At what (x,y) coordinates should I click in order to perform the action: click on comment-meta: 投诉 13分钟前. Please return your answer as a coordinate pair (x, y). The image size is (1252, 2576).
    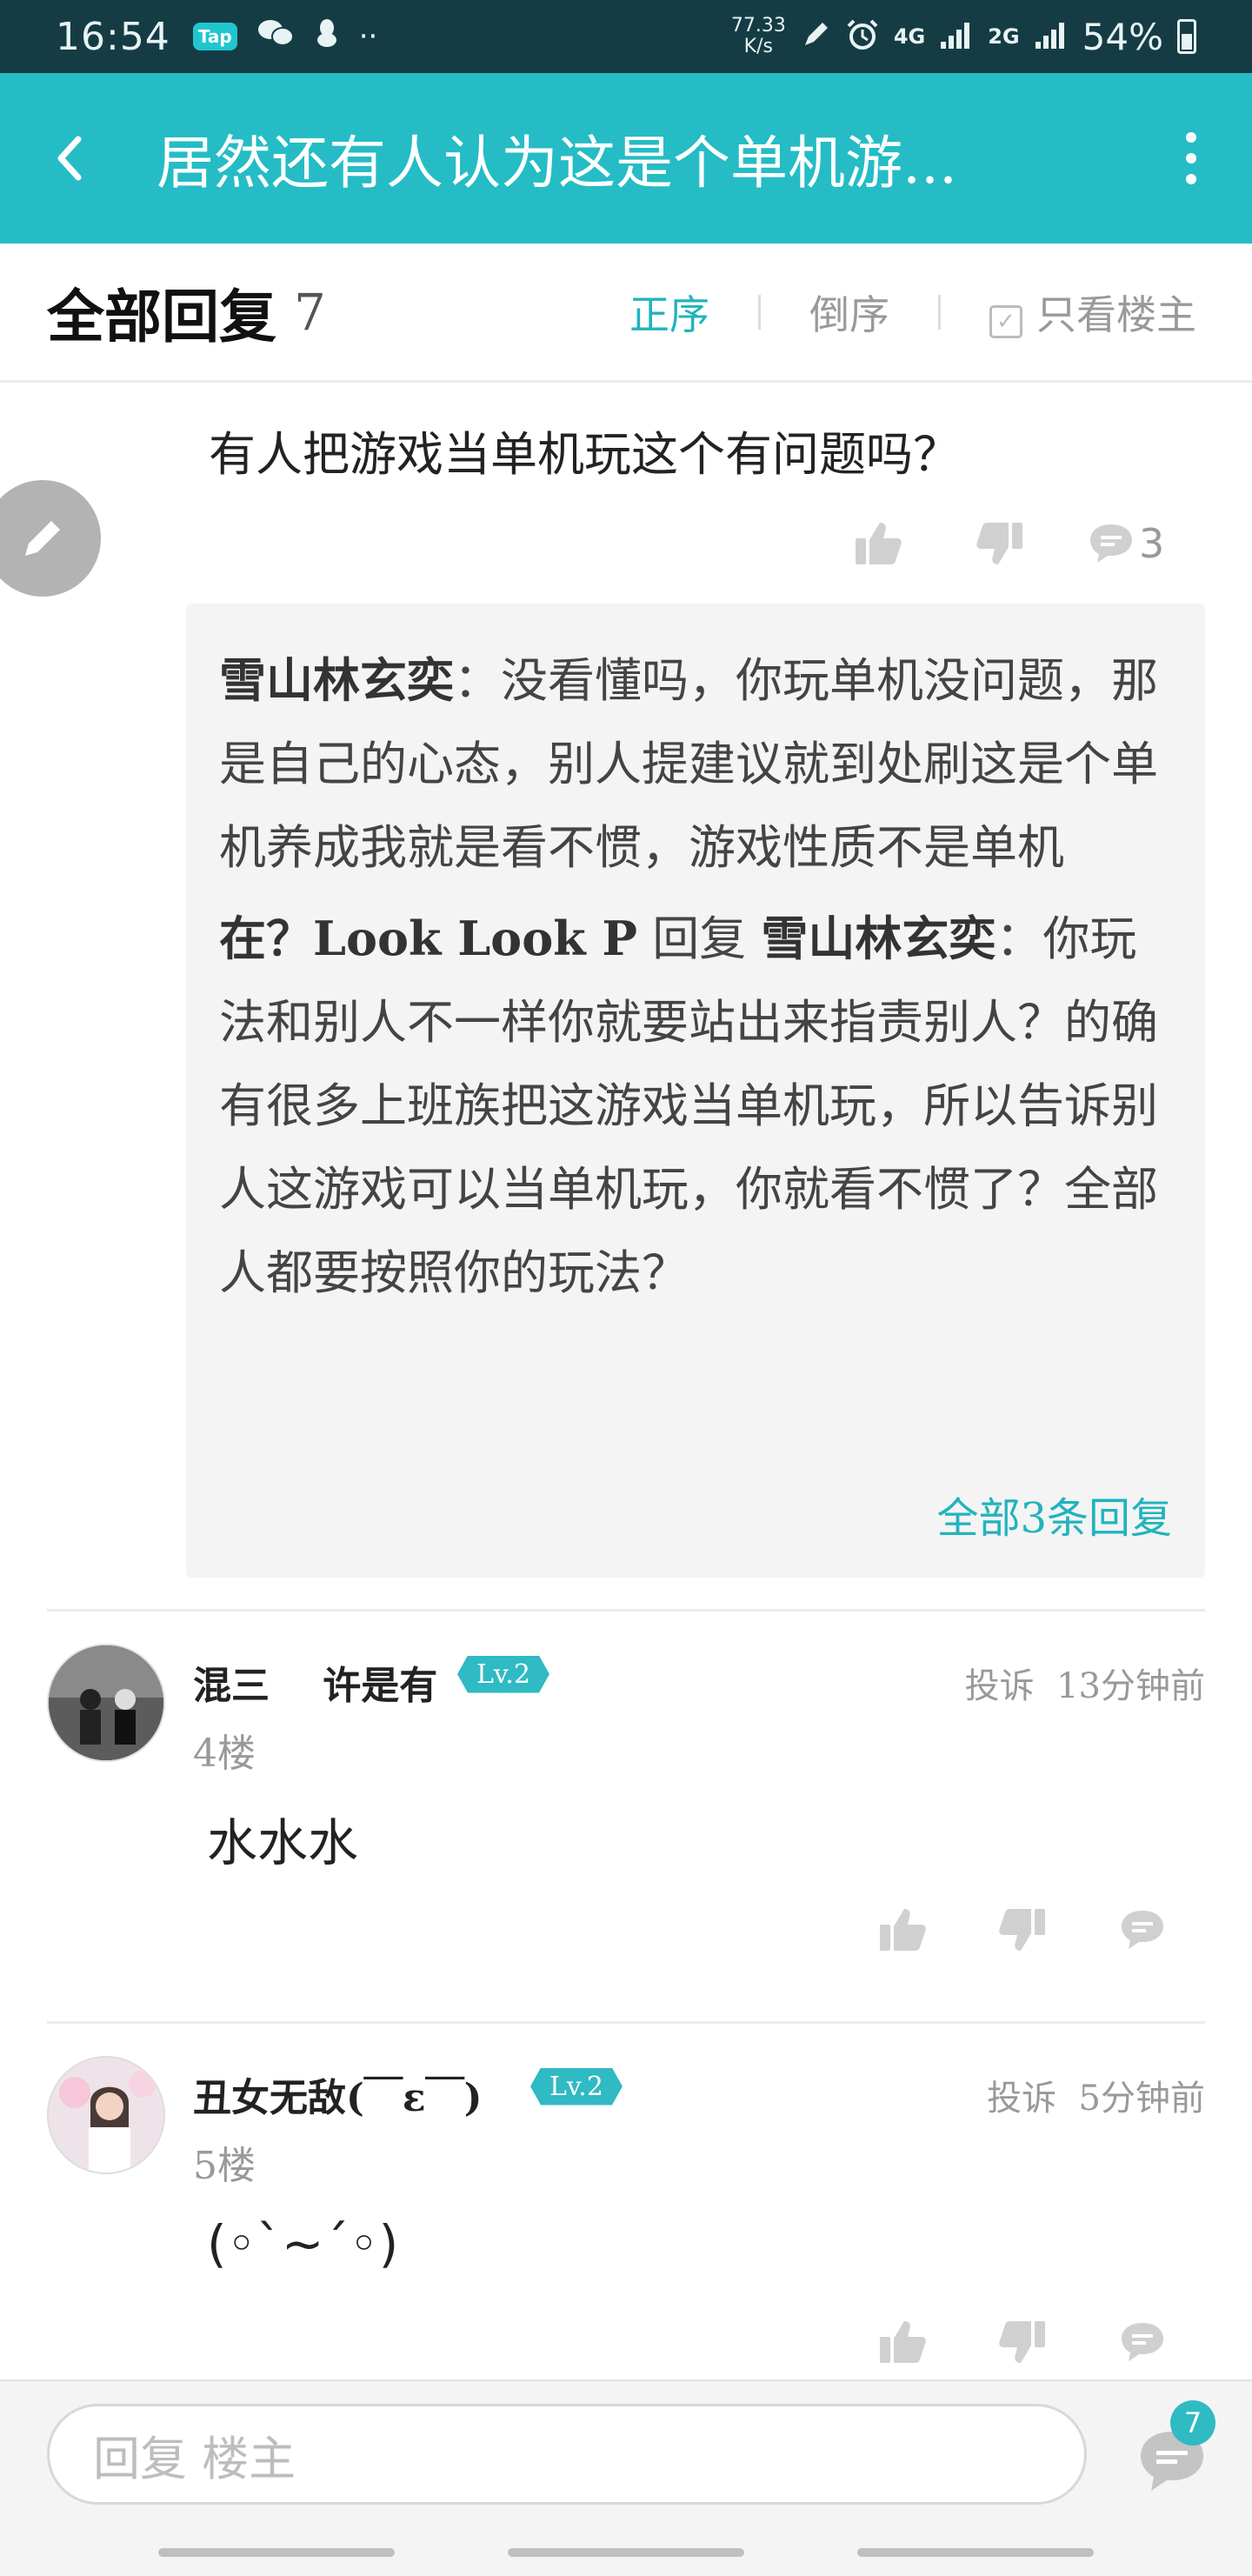
    Looking at the image, I should click on (1085, 1683).